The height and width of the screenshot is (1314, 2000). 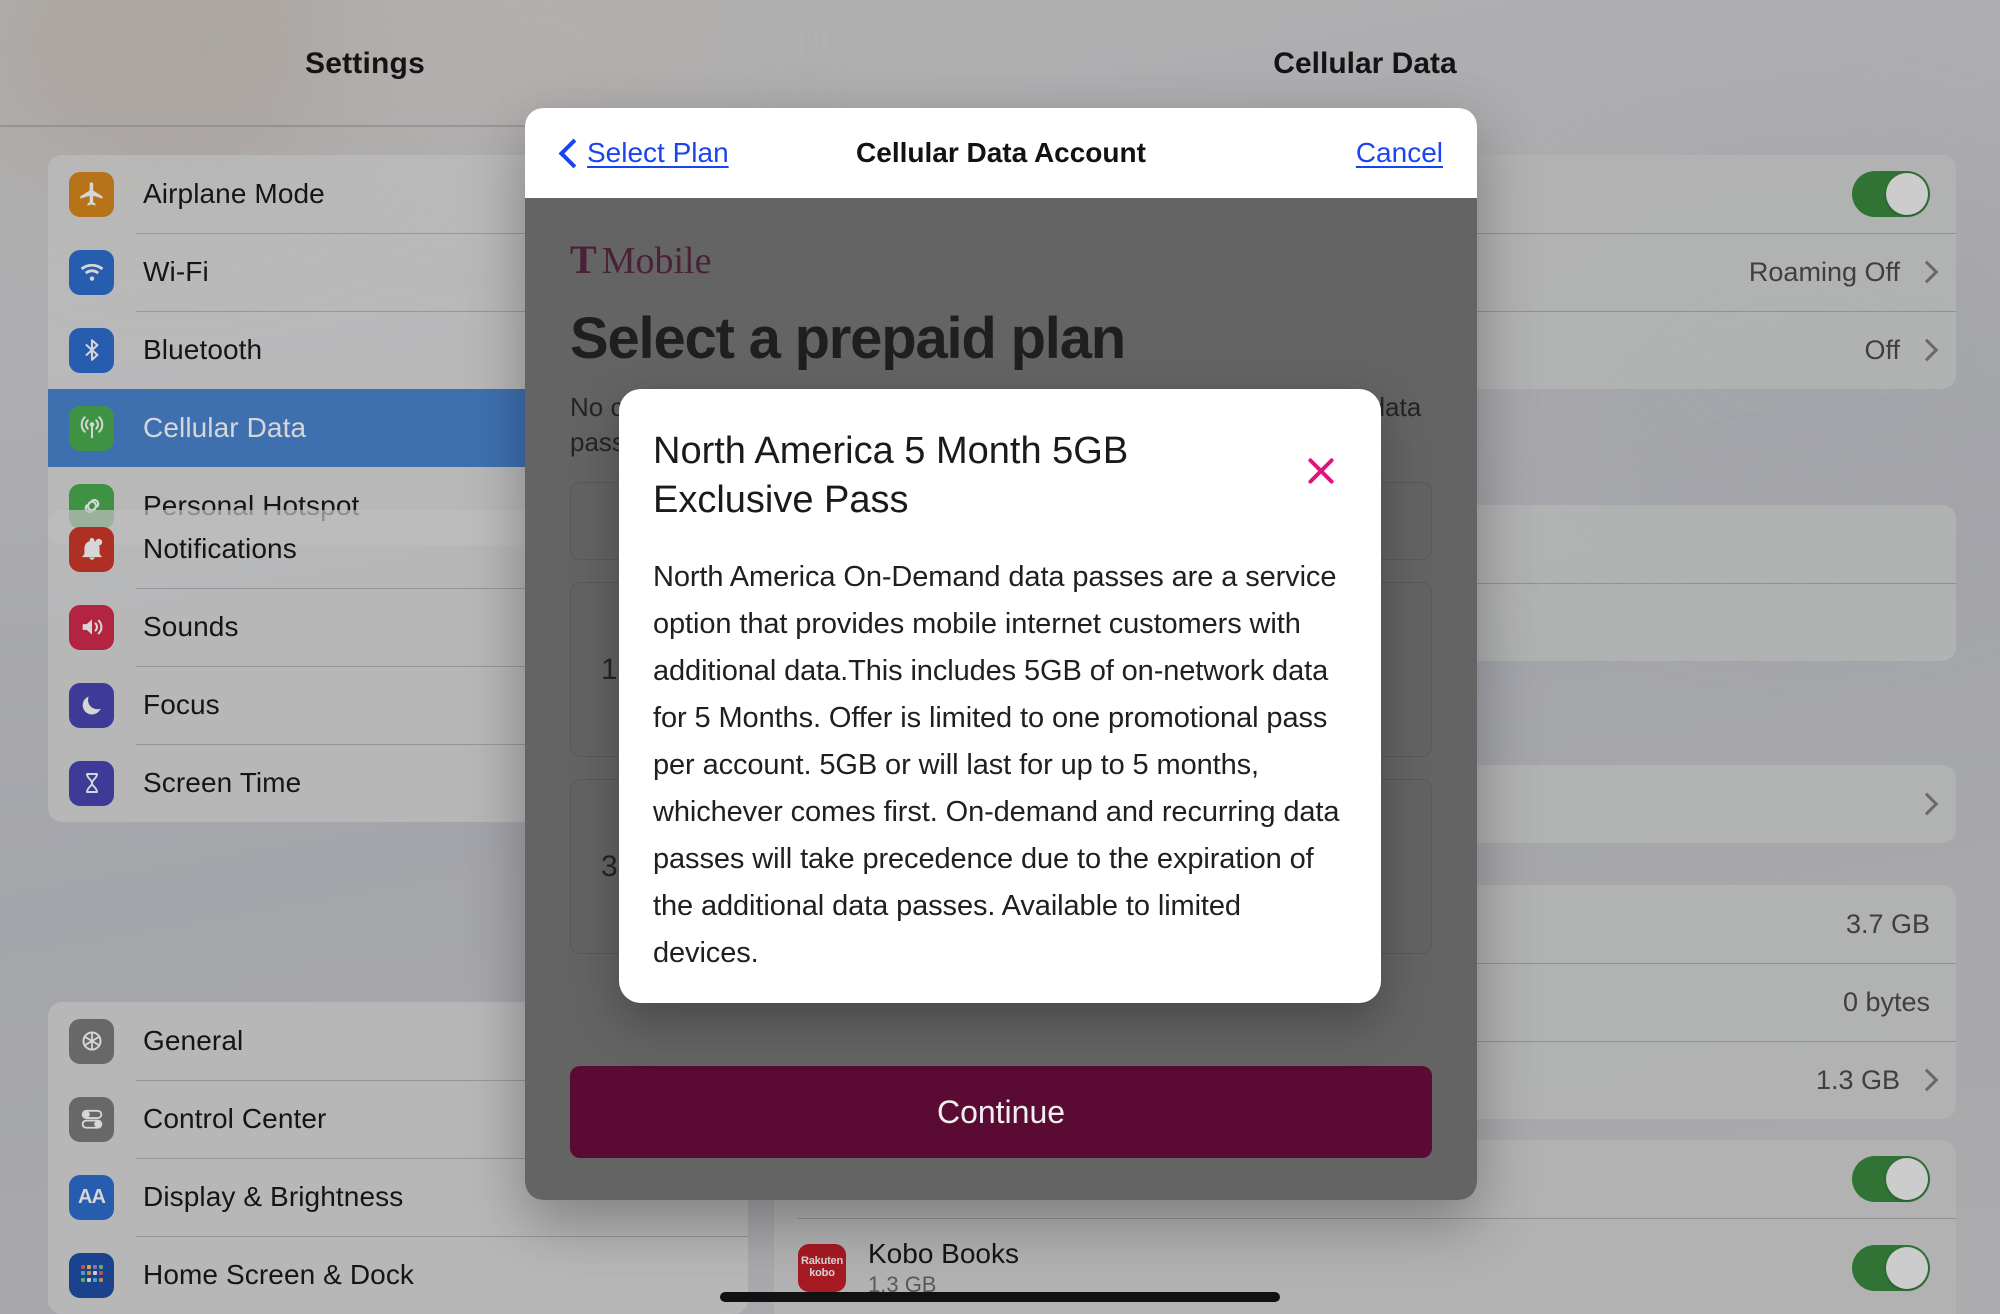 I want to click on close-icon, so click(x=1321, y=471).